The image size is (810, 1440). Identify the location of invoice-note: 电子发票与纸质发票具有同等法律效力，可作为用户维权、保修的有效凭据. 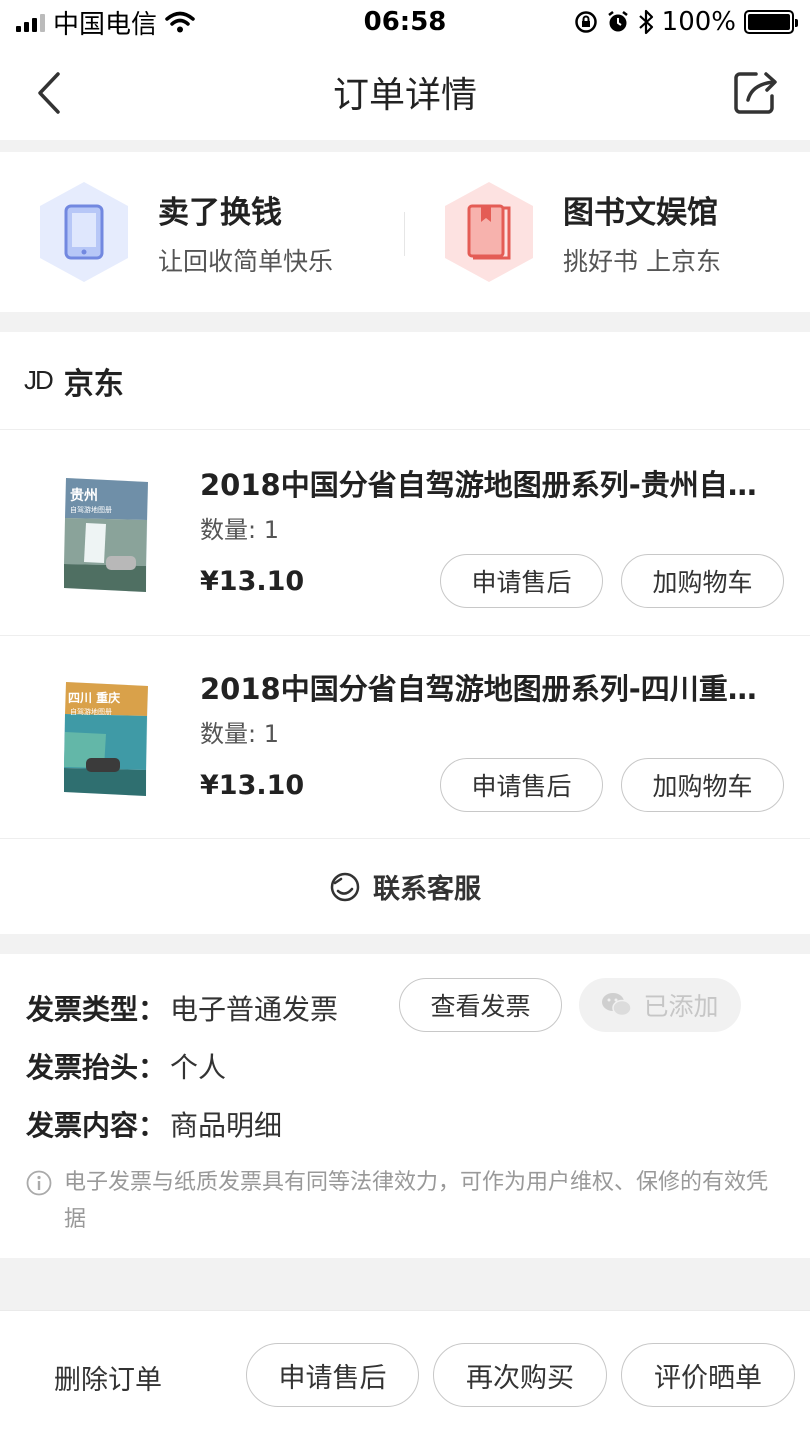
(406, 1201).